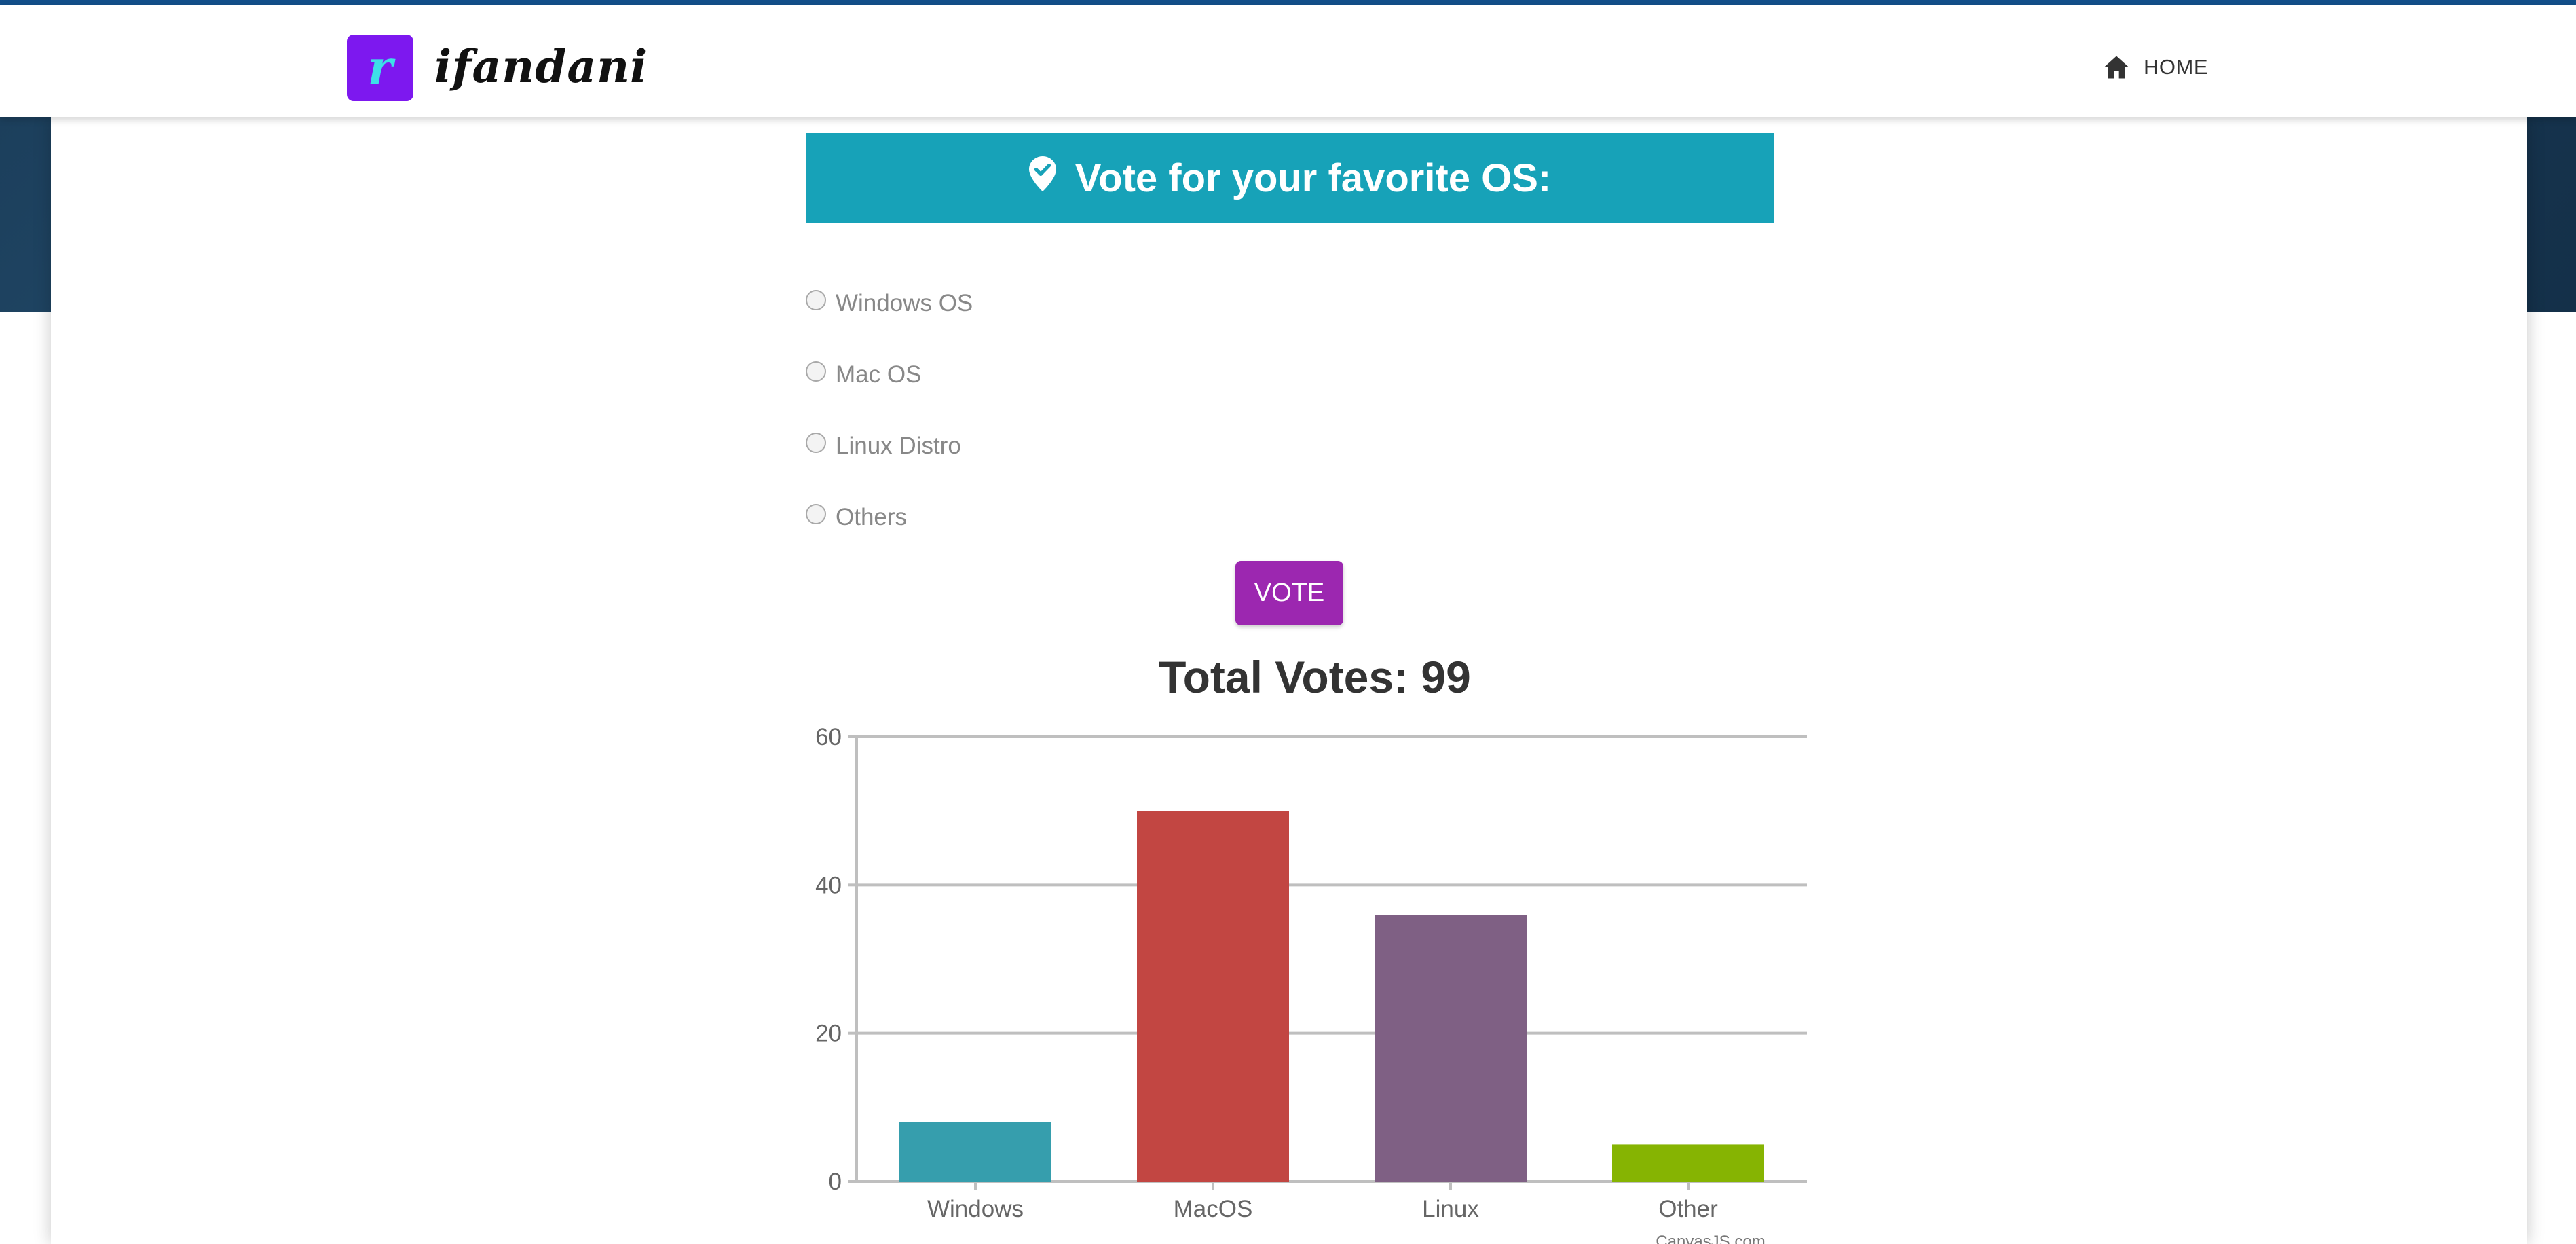 The image size is (2576, 1244). Describe the element at coordinates (816, 299) in the screenshot. I see `radio-windows` at that location.